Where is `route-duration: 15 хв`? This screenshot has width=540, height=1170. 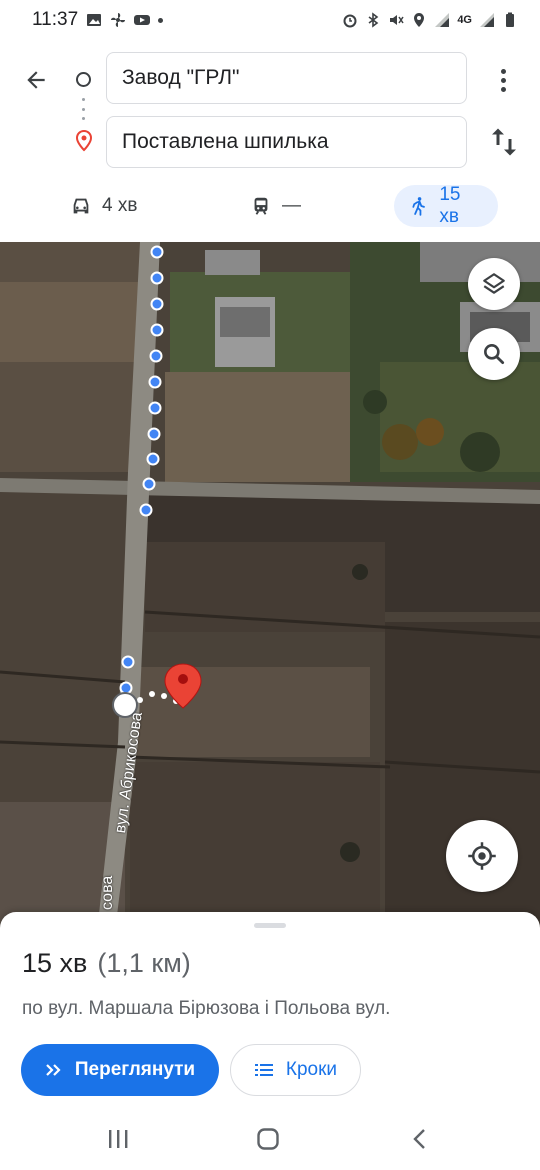 route-duration: 15 хв is located at coordinates (55, 963).